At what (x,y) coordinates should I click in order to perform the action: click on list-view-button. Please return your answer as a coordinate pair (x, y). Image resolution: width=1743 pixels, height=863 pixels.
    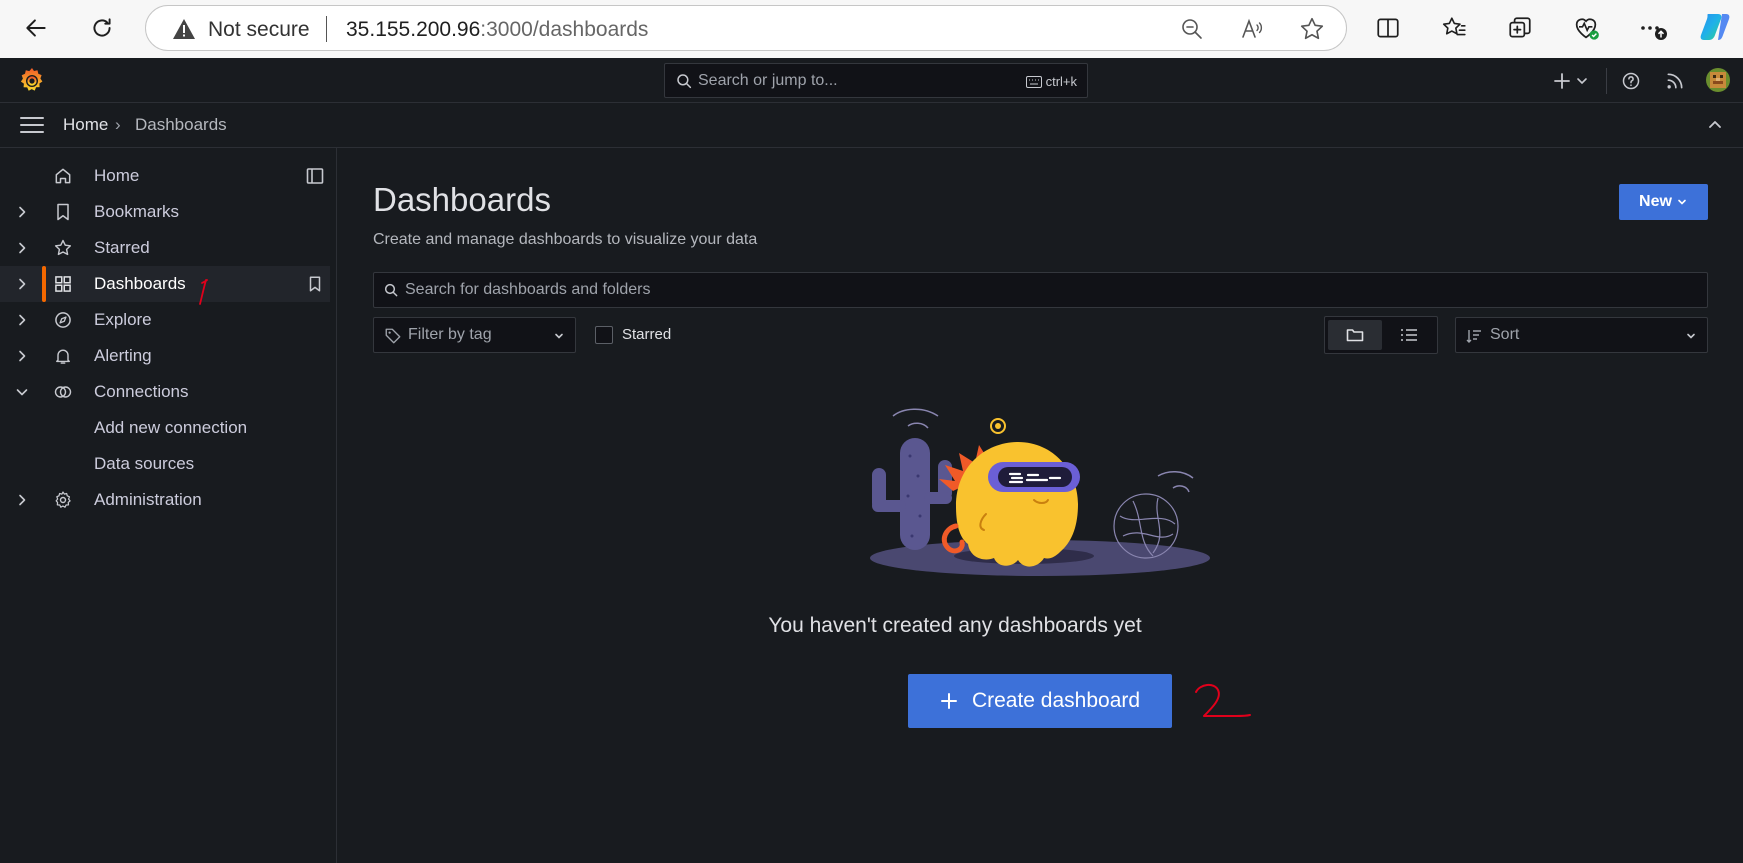
    Looking at the image, I should click on (1409, 335).